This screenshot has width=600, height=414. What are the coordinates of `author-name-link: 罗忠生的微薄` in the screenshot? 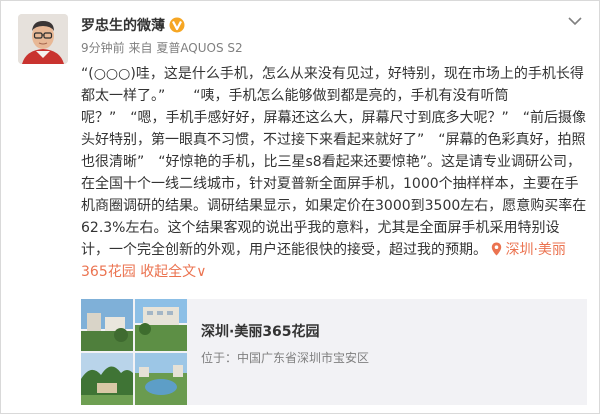 It's located at (133, 25).